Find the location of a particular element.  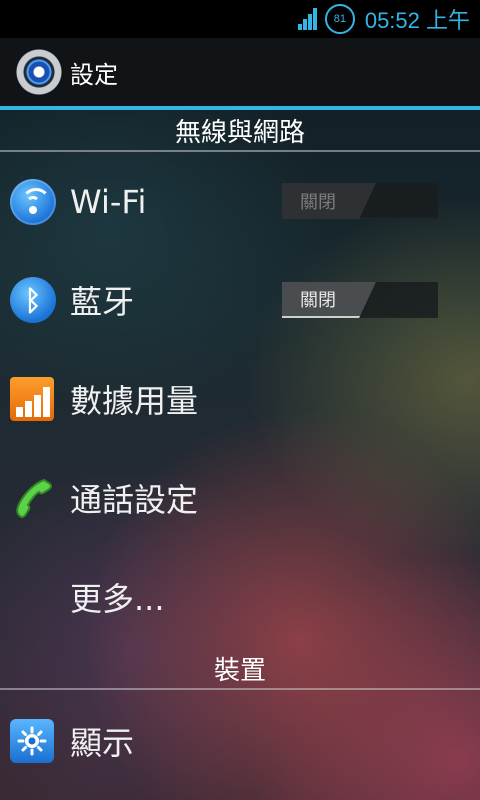

data-usage-label: 數據用量 is located at coordinates (134, 401).